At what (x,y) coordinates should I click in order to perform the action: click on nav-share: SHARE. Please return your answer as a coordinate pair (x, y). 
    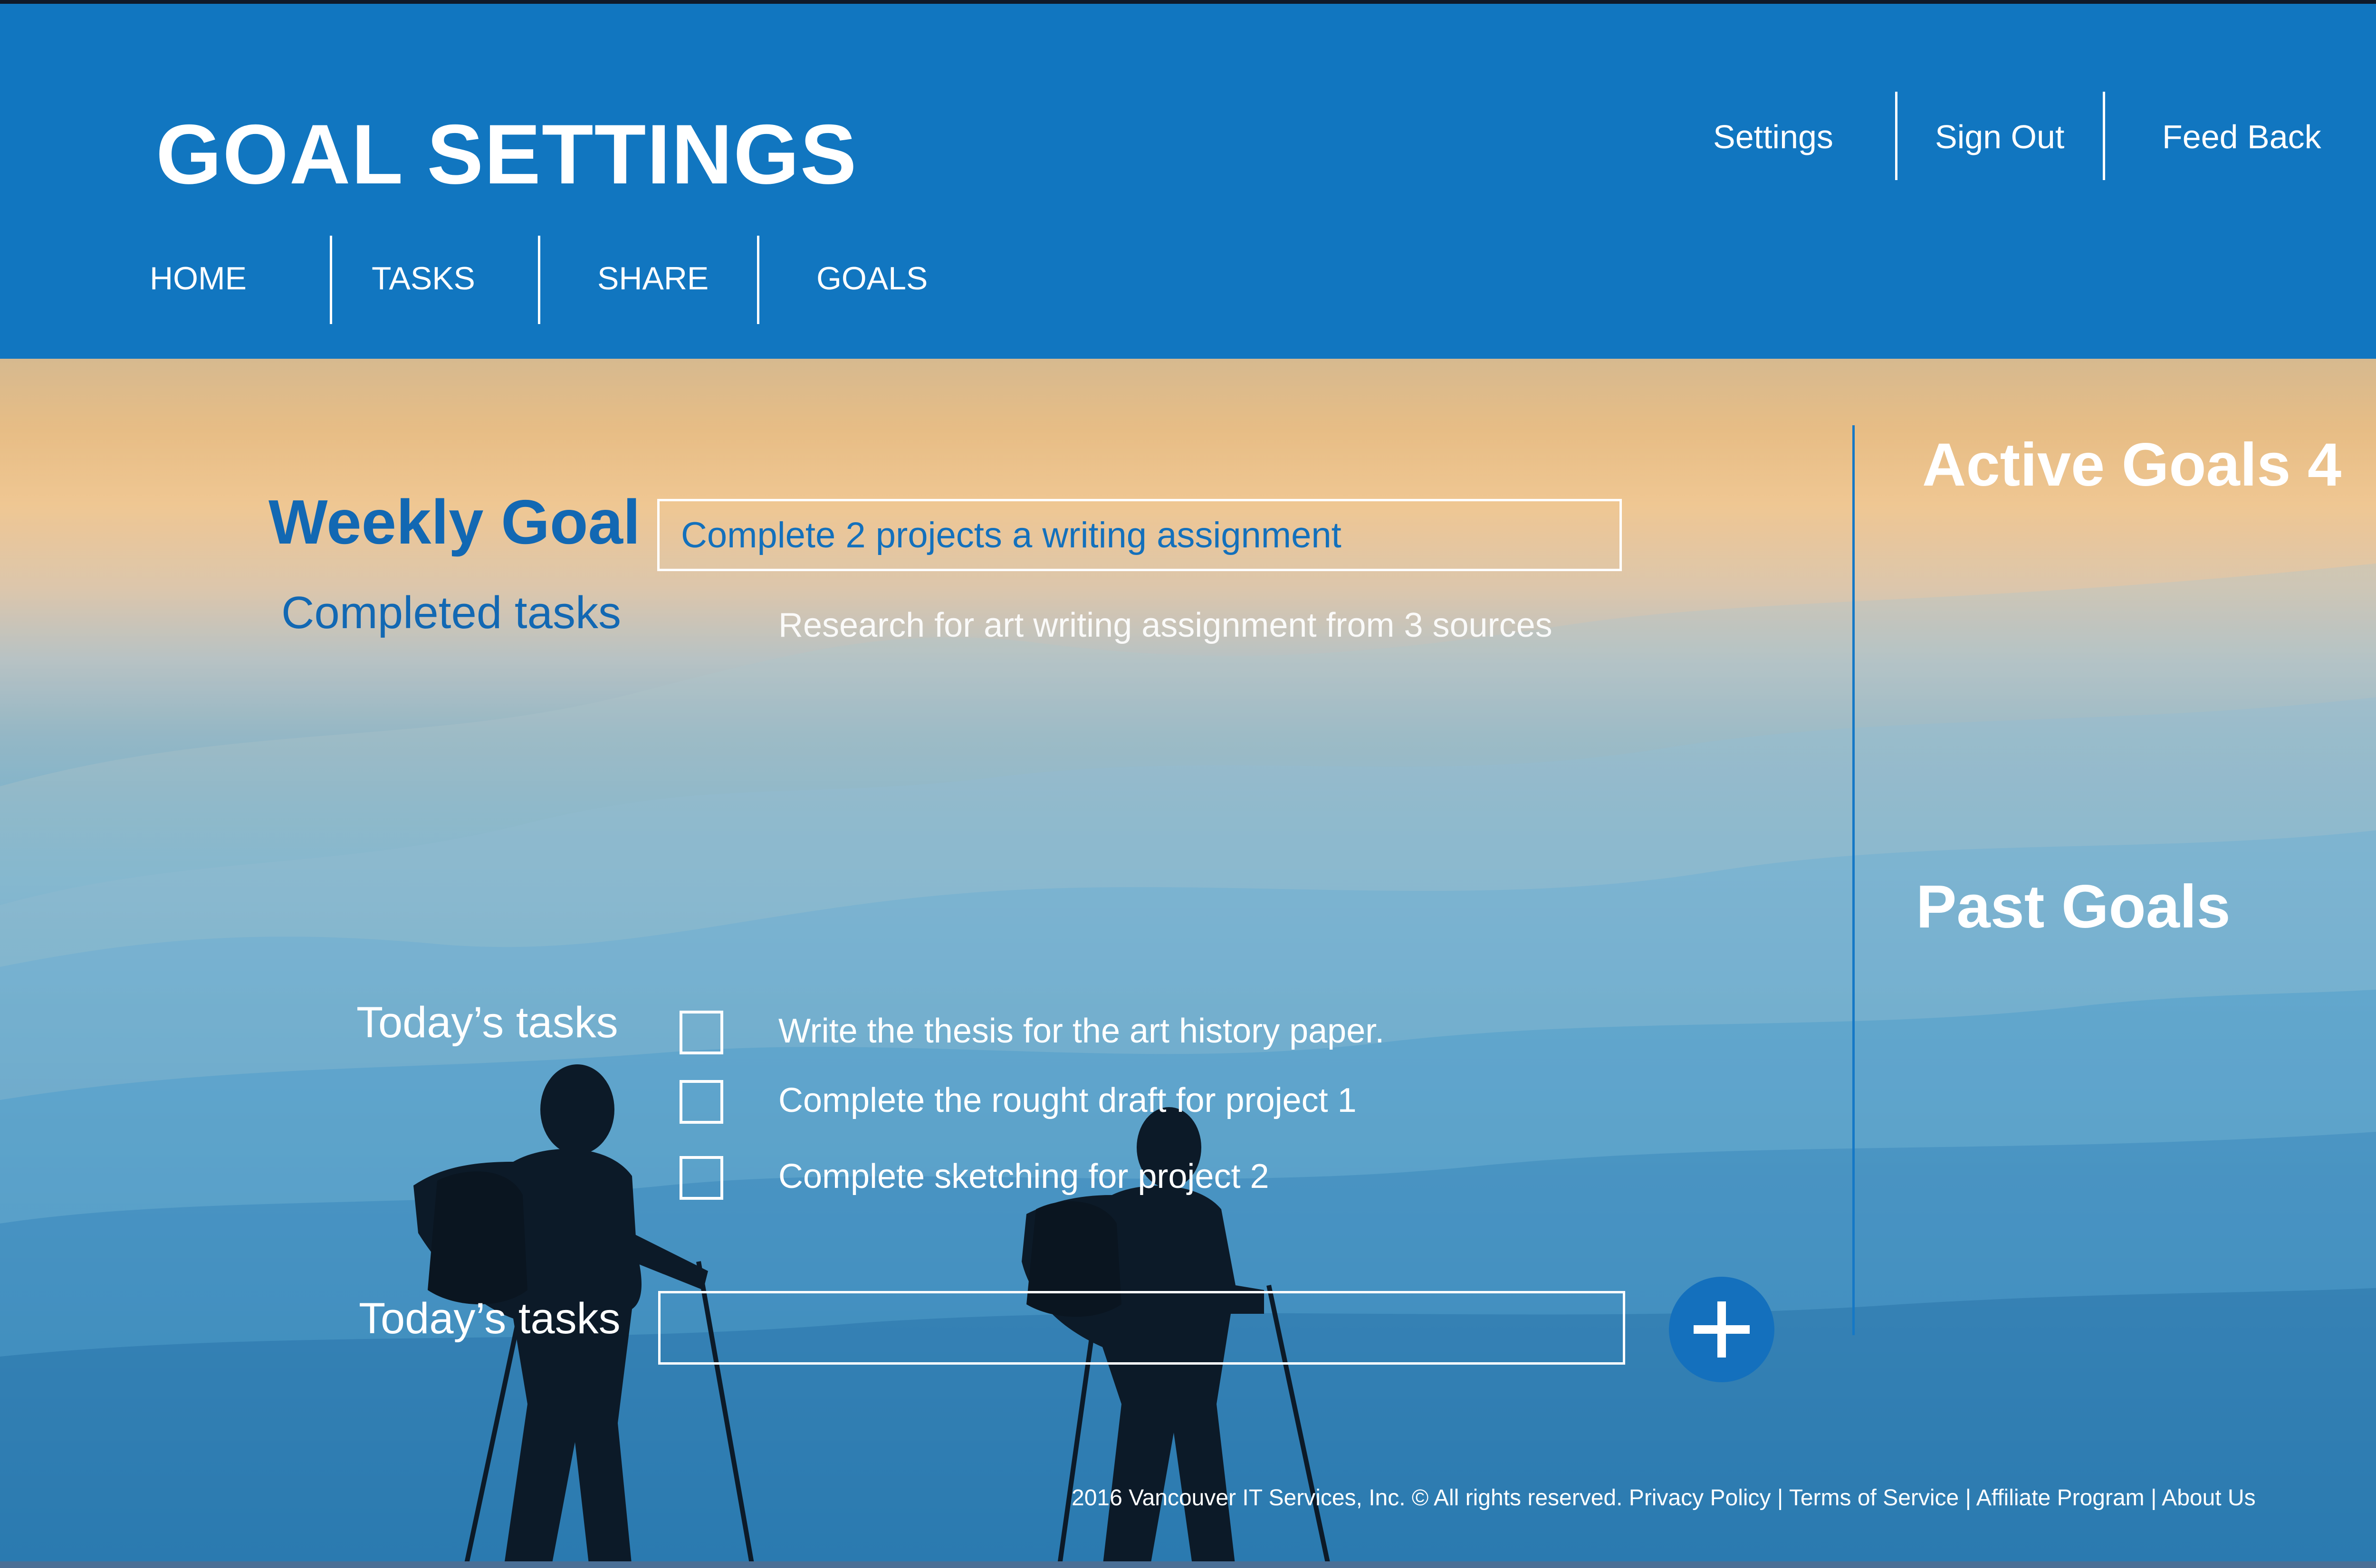
    Looking at the image, I should click on (653, 281).